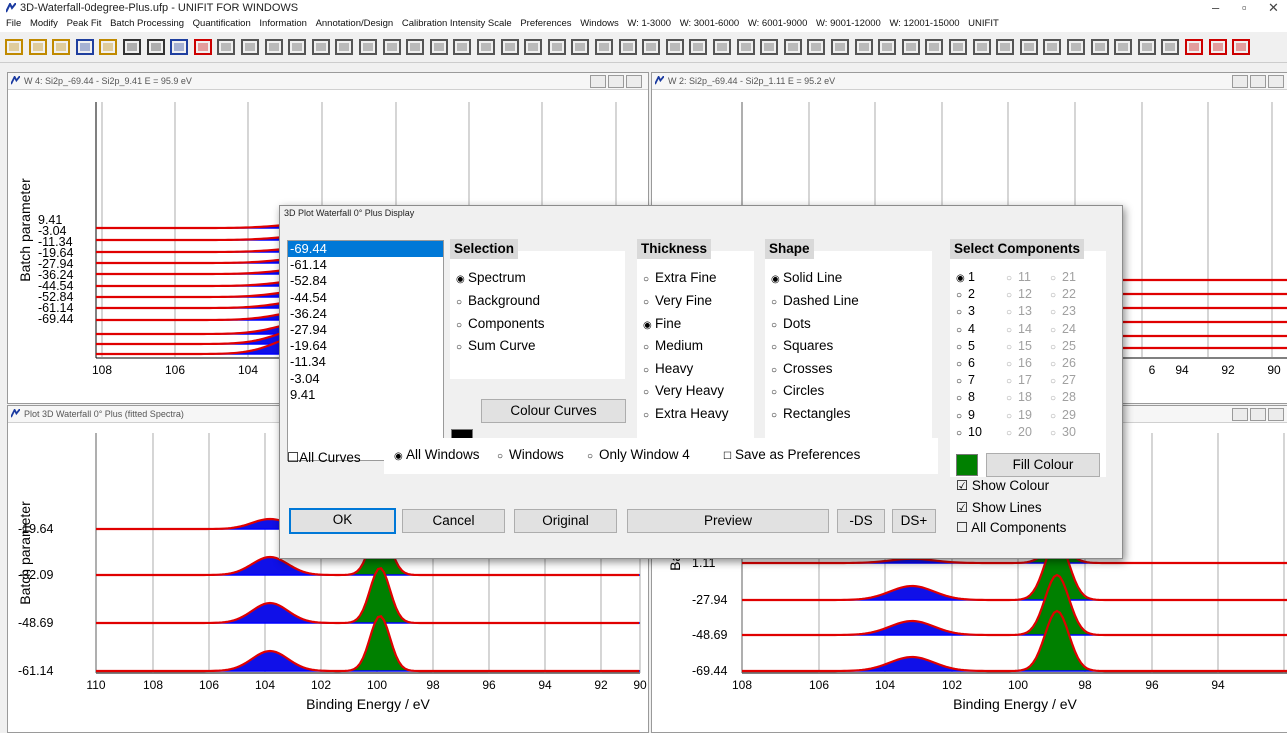 This screenshot has width=1287, height=733. What do you see at coordinates (491, 277) in the screenshot?
I see `radio-spectrum: ◉ Spectrum` at bounding box center [491, 277].